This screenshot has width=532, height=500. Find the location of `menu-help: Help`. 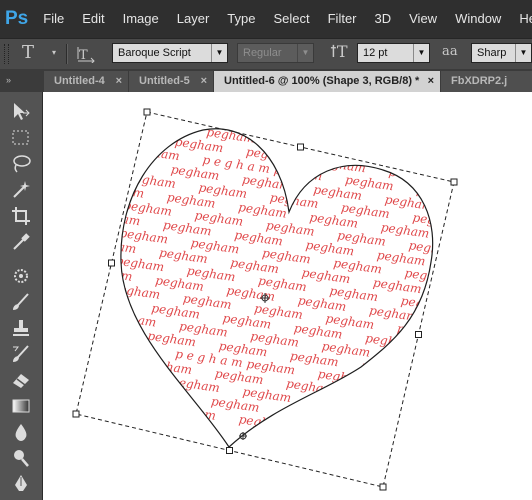

menu-help: Help is located at coordinates (521, 19).